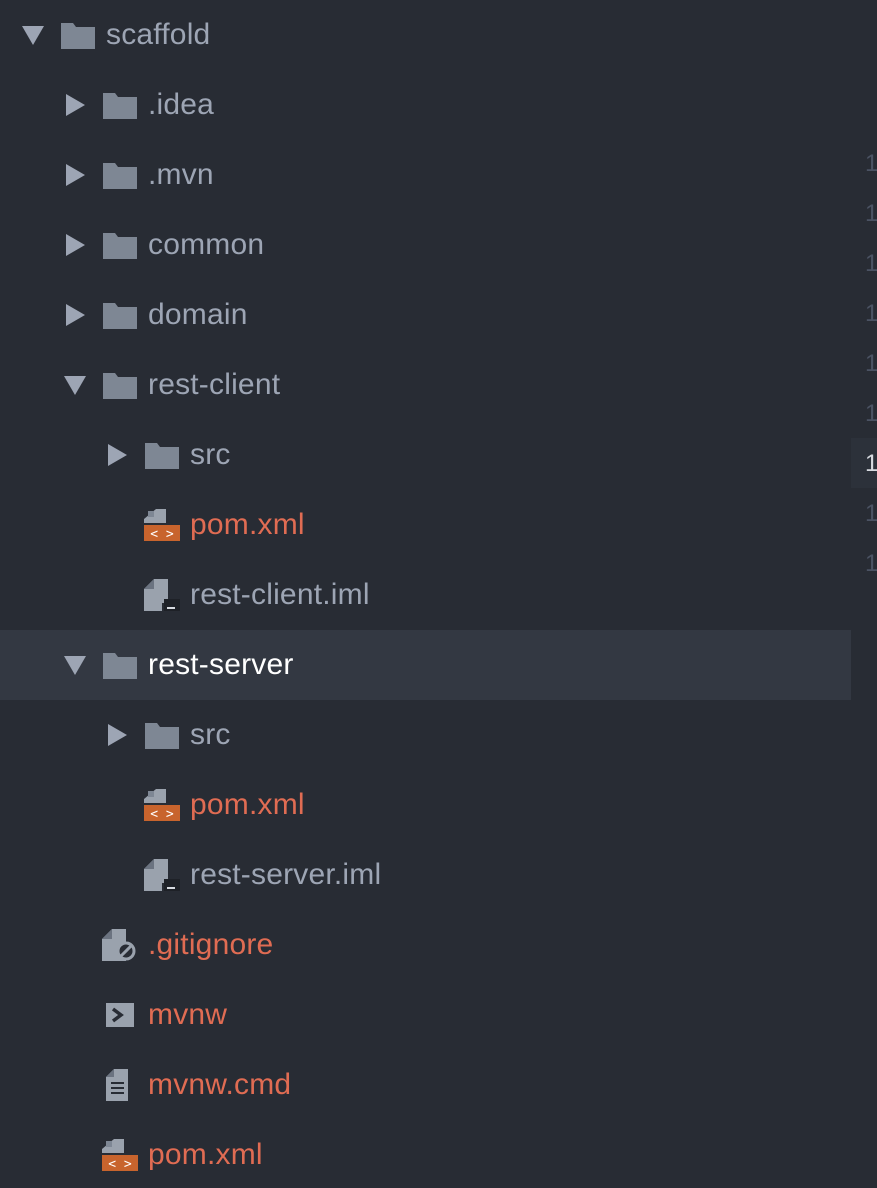 The height and width of the screenshot is (1188, 877). I want to click on tree-folder-row: rest-client, so click(425, 385).